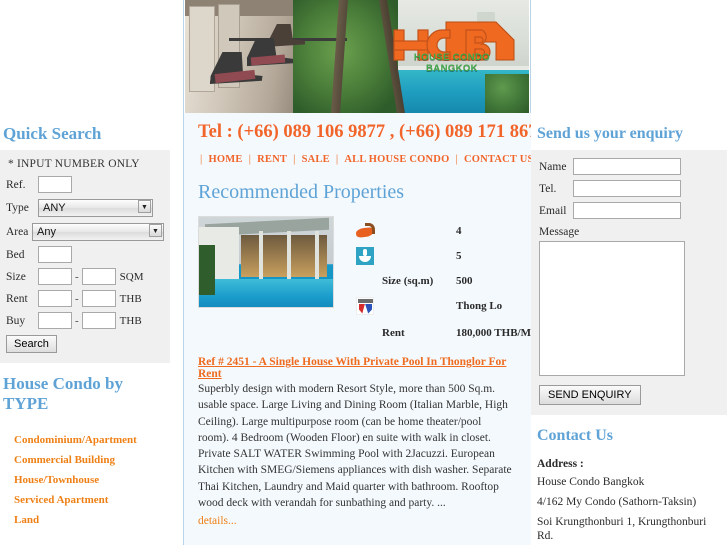 This screenshot has width=727, height=545. Describe the element at coordinates (617, 502) in the screenshot. I see `address-line: 4/162 My Condo (Sathorn-Taksin)` at that location.